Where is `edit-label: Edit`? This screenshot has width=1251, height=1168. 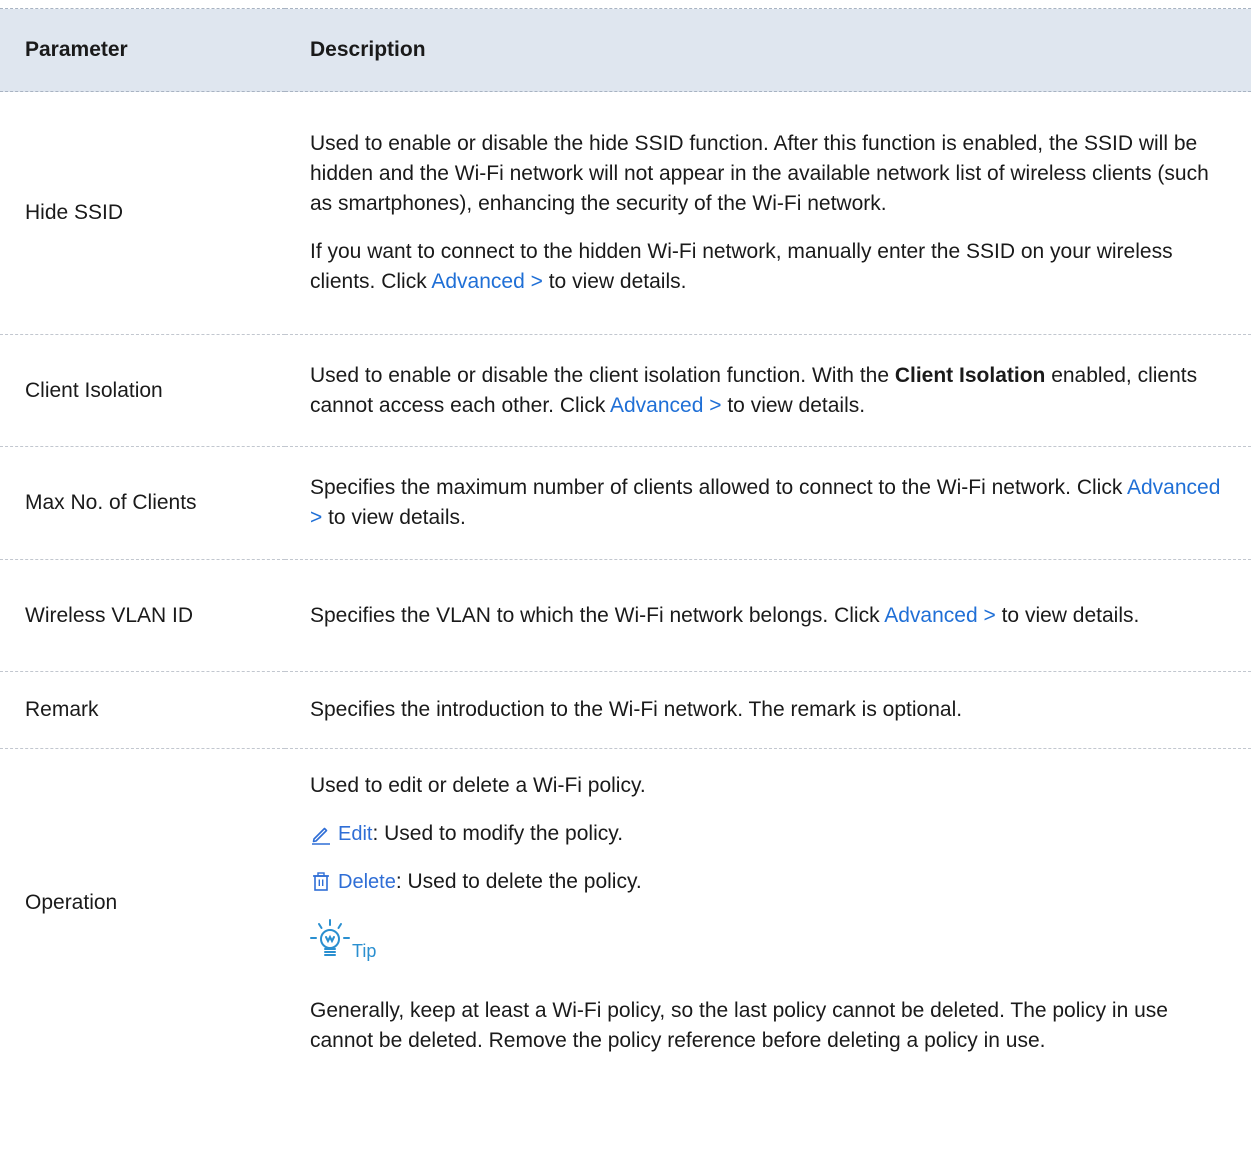
edit-label: Edit is located at coordinates (355, 834).